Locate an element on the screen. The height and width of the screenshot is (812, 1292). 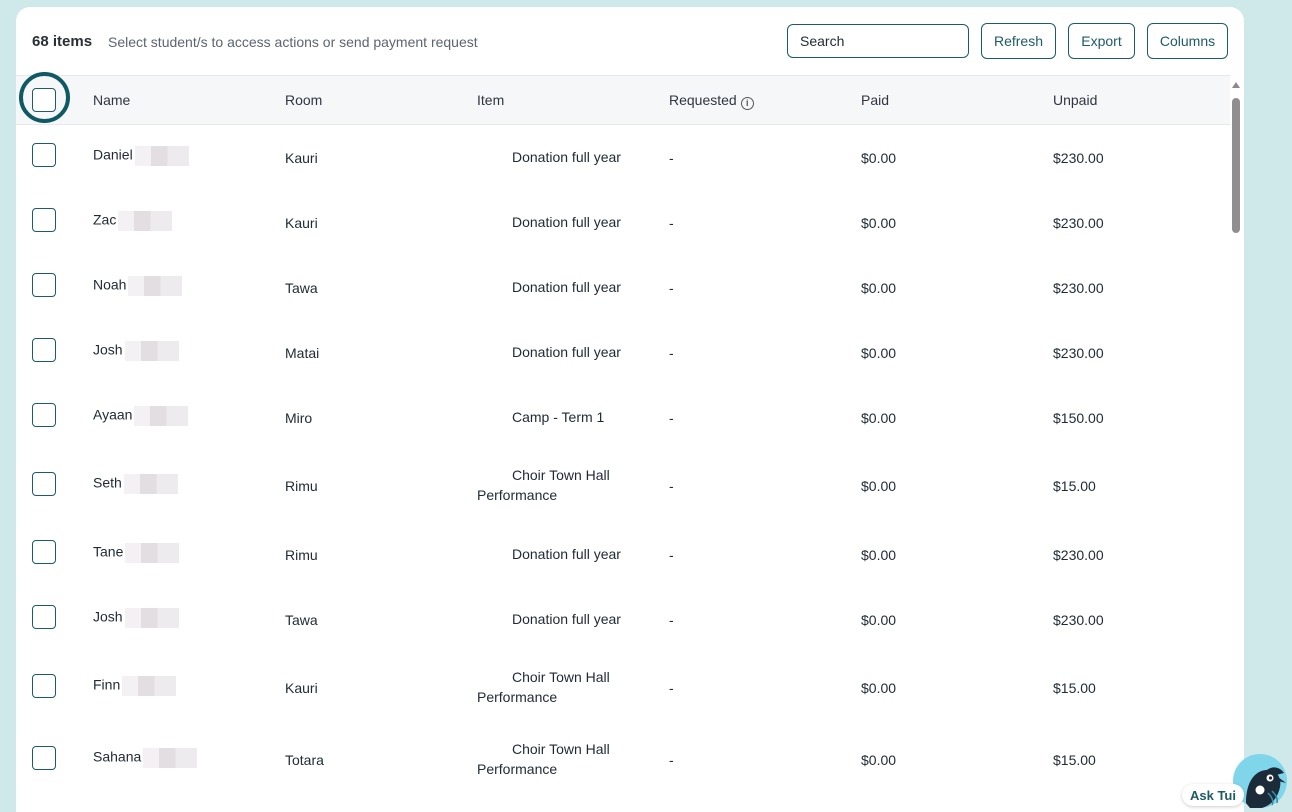
student-name: Josh is located at coordinates (136, 618).